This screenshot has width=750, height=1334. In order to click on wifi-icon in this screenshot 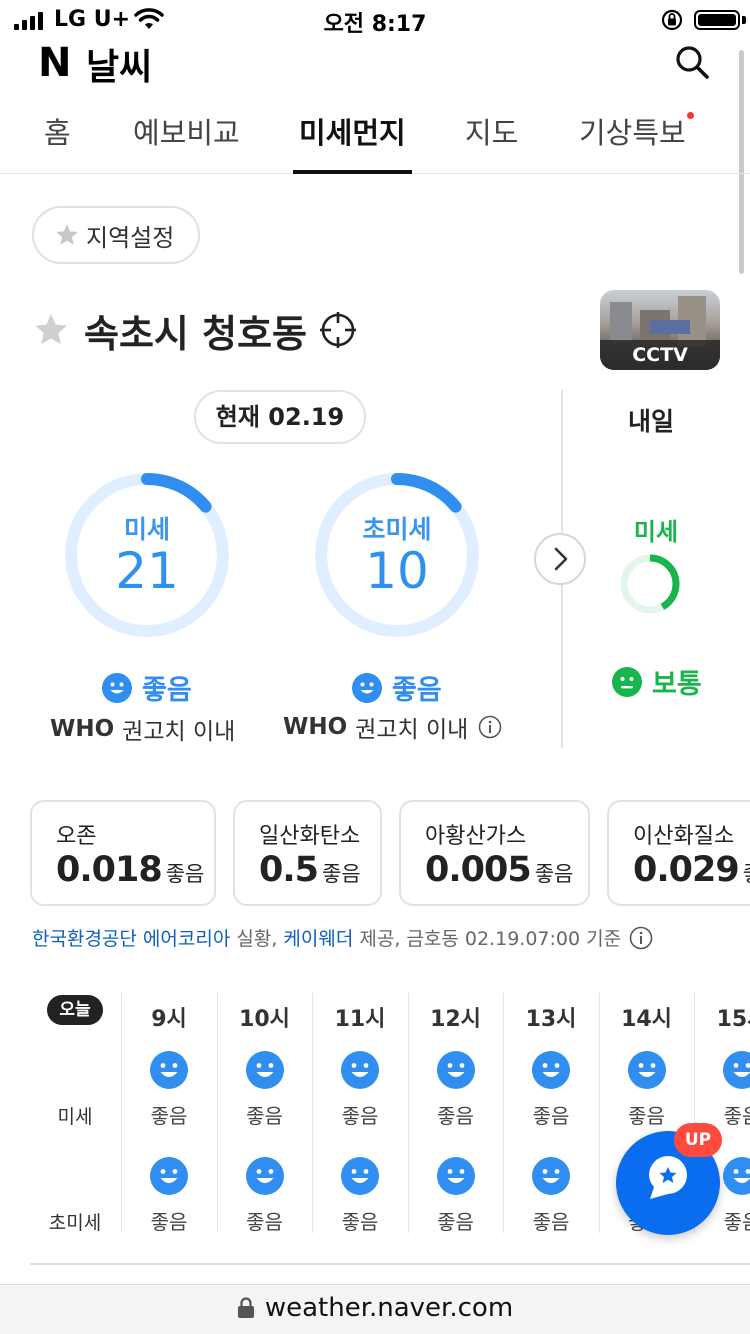, I will do `click(149, 18)`.